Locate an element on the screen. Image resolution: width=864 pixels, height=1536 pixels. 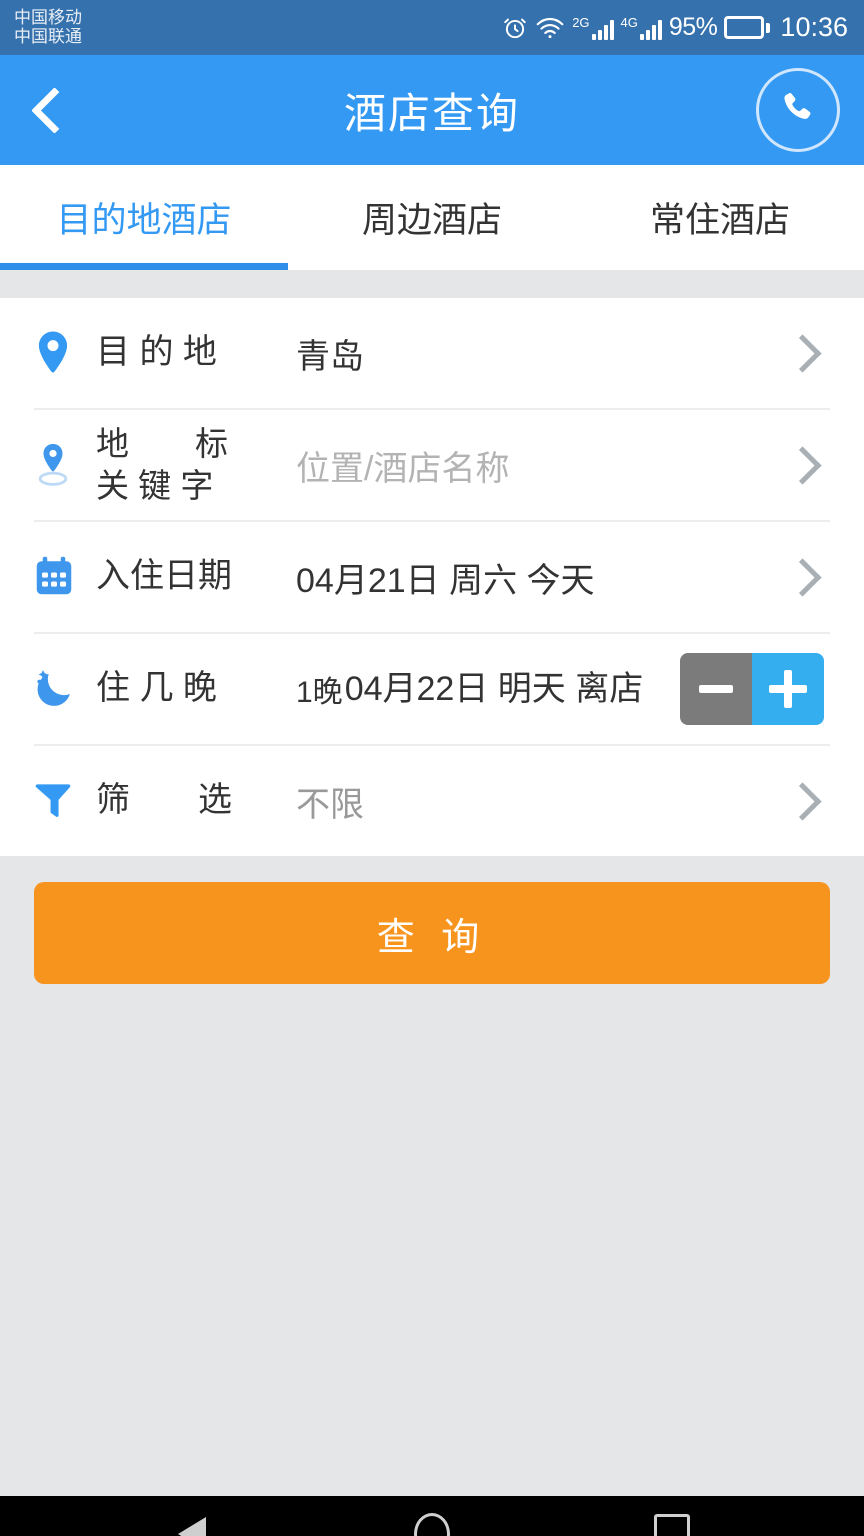
tab-label: 常住酒店 is located at coordinates (719, 220).